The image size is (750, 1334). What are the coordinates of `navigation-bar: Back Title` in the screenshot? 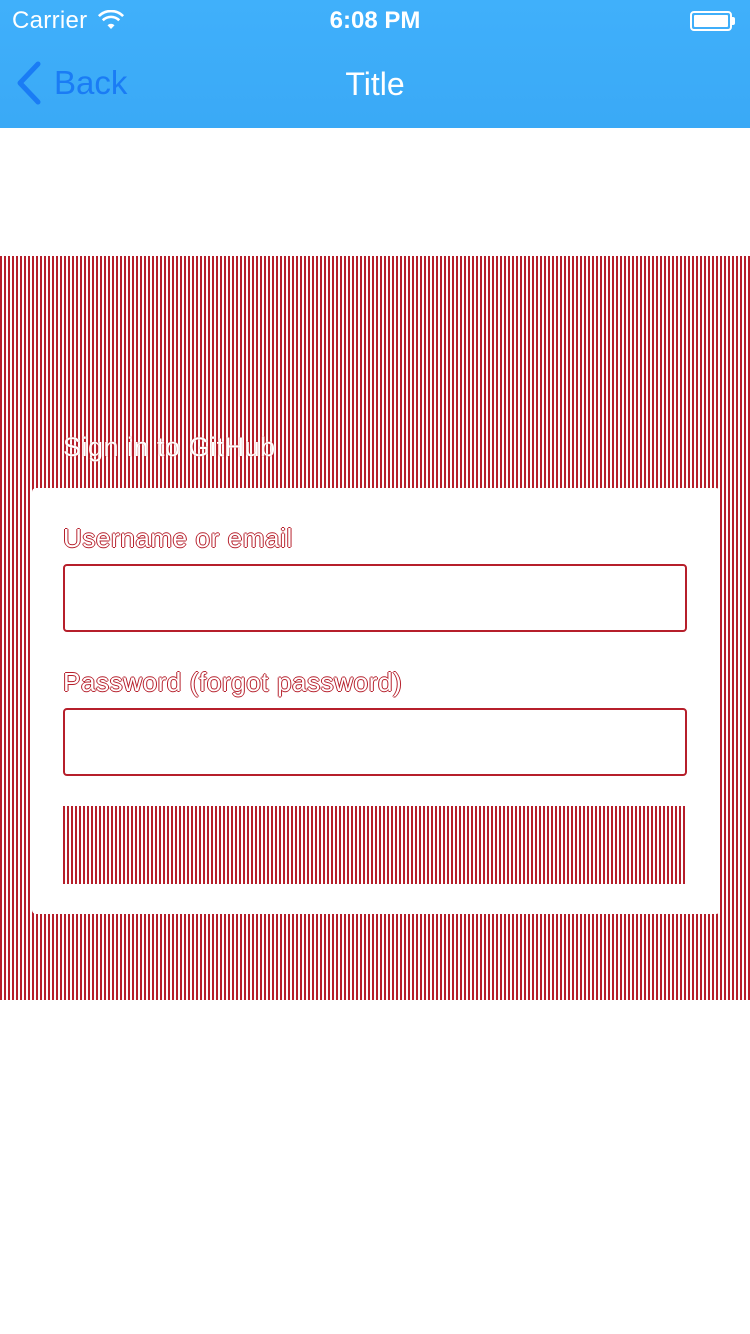 It's located at (375, 84).